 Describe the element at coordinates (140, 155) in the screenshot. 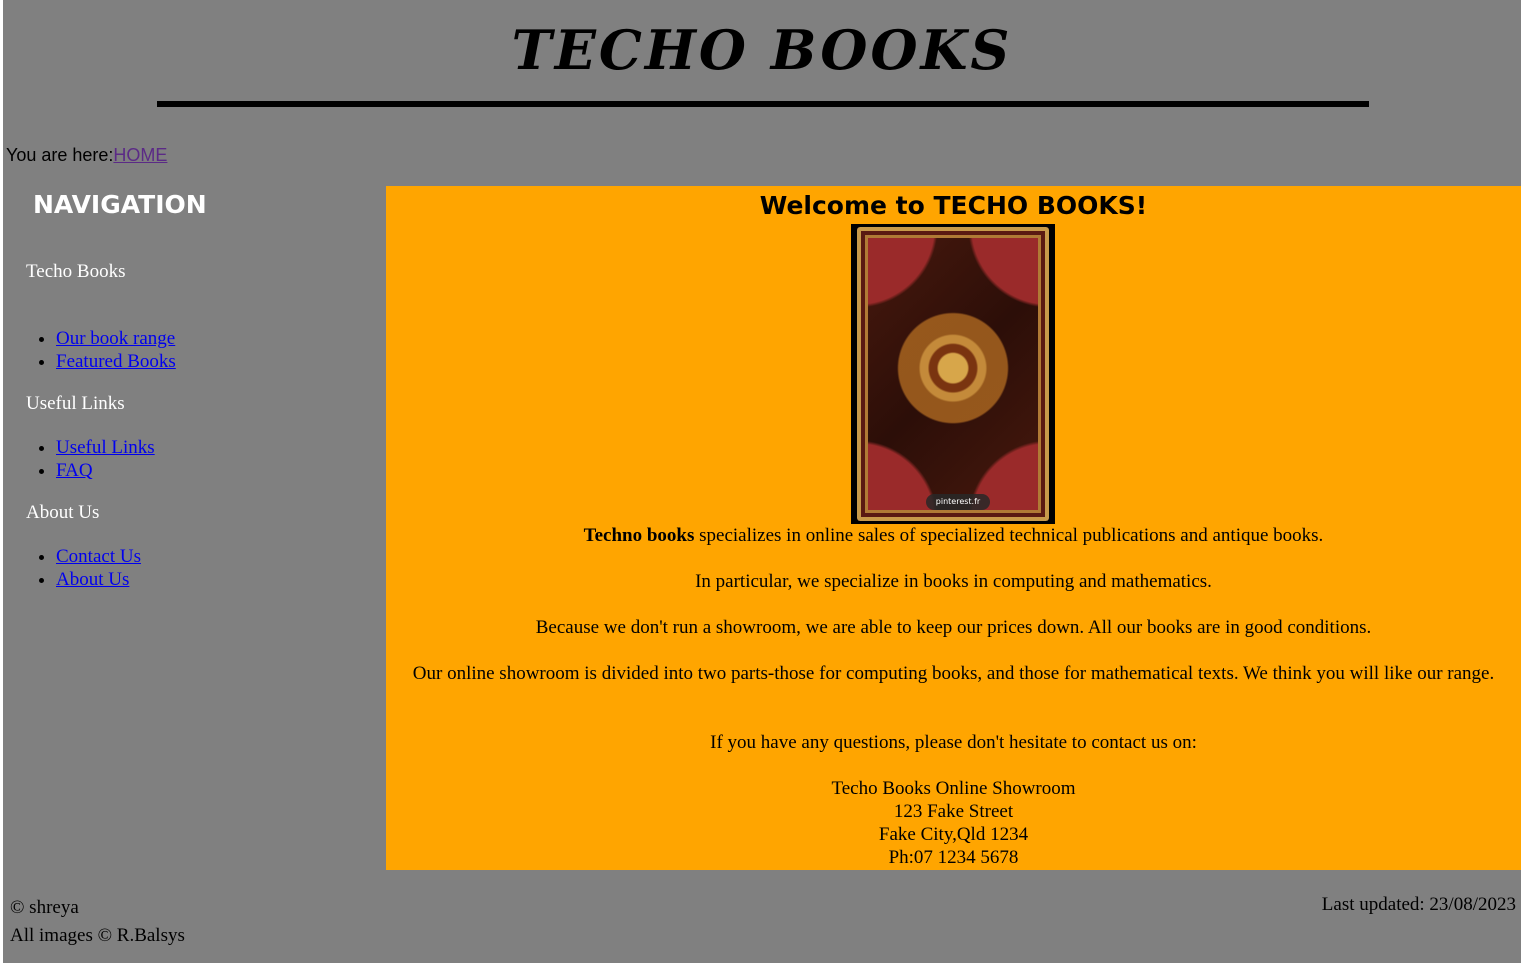

I see `breadcrumb-home-link: HOME` at that location.